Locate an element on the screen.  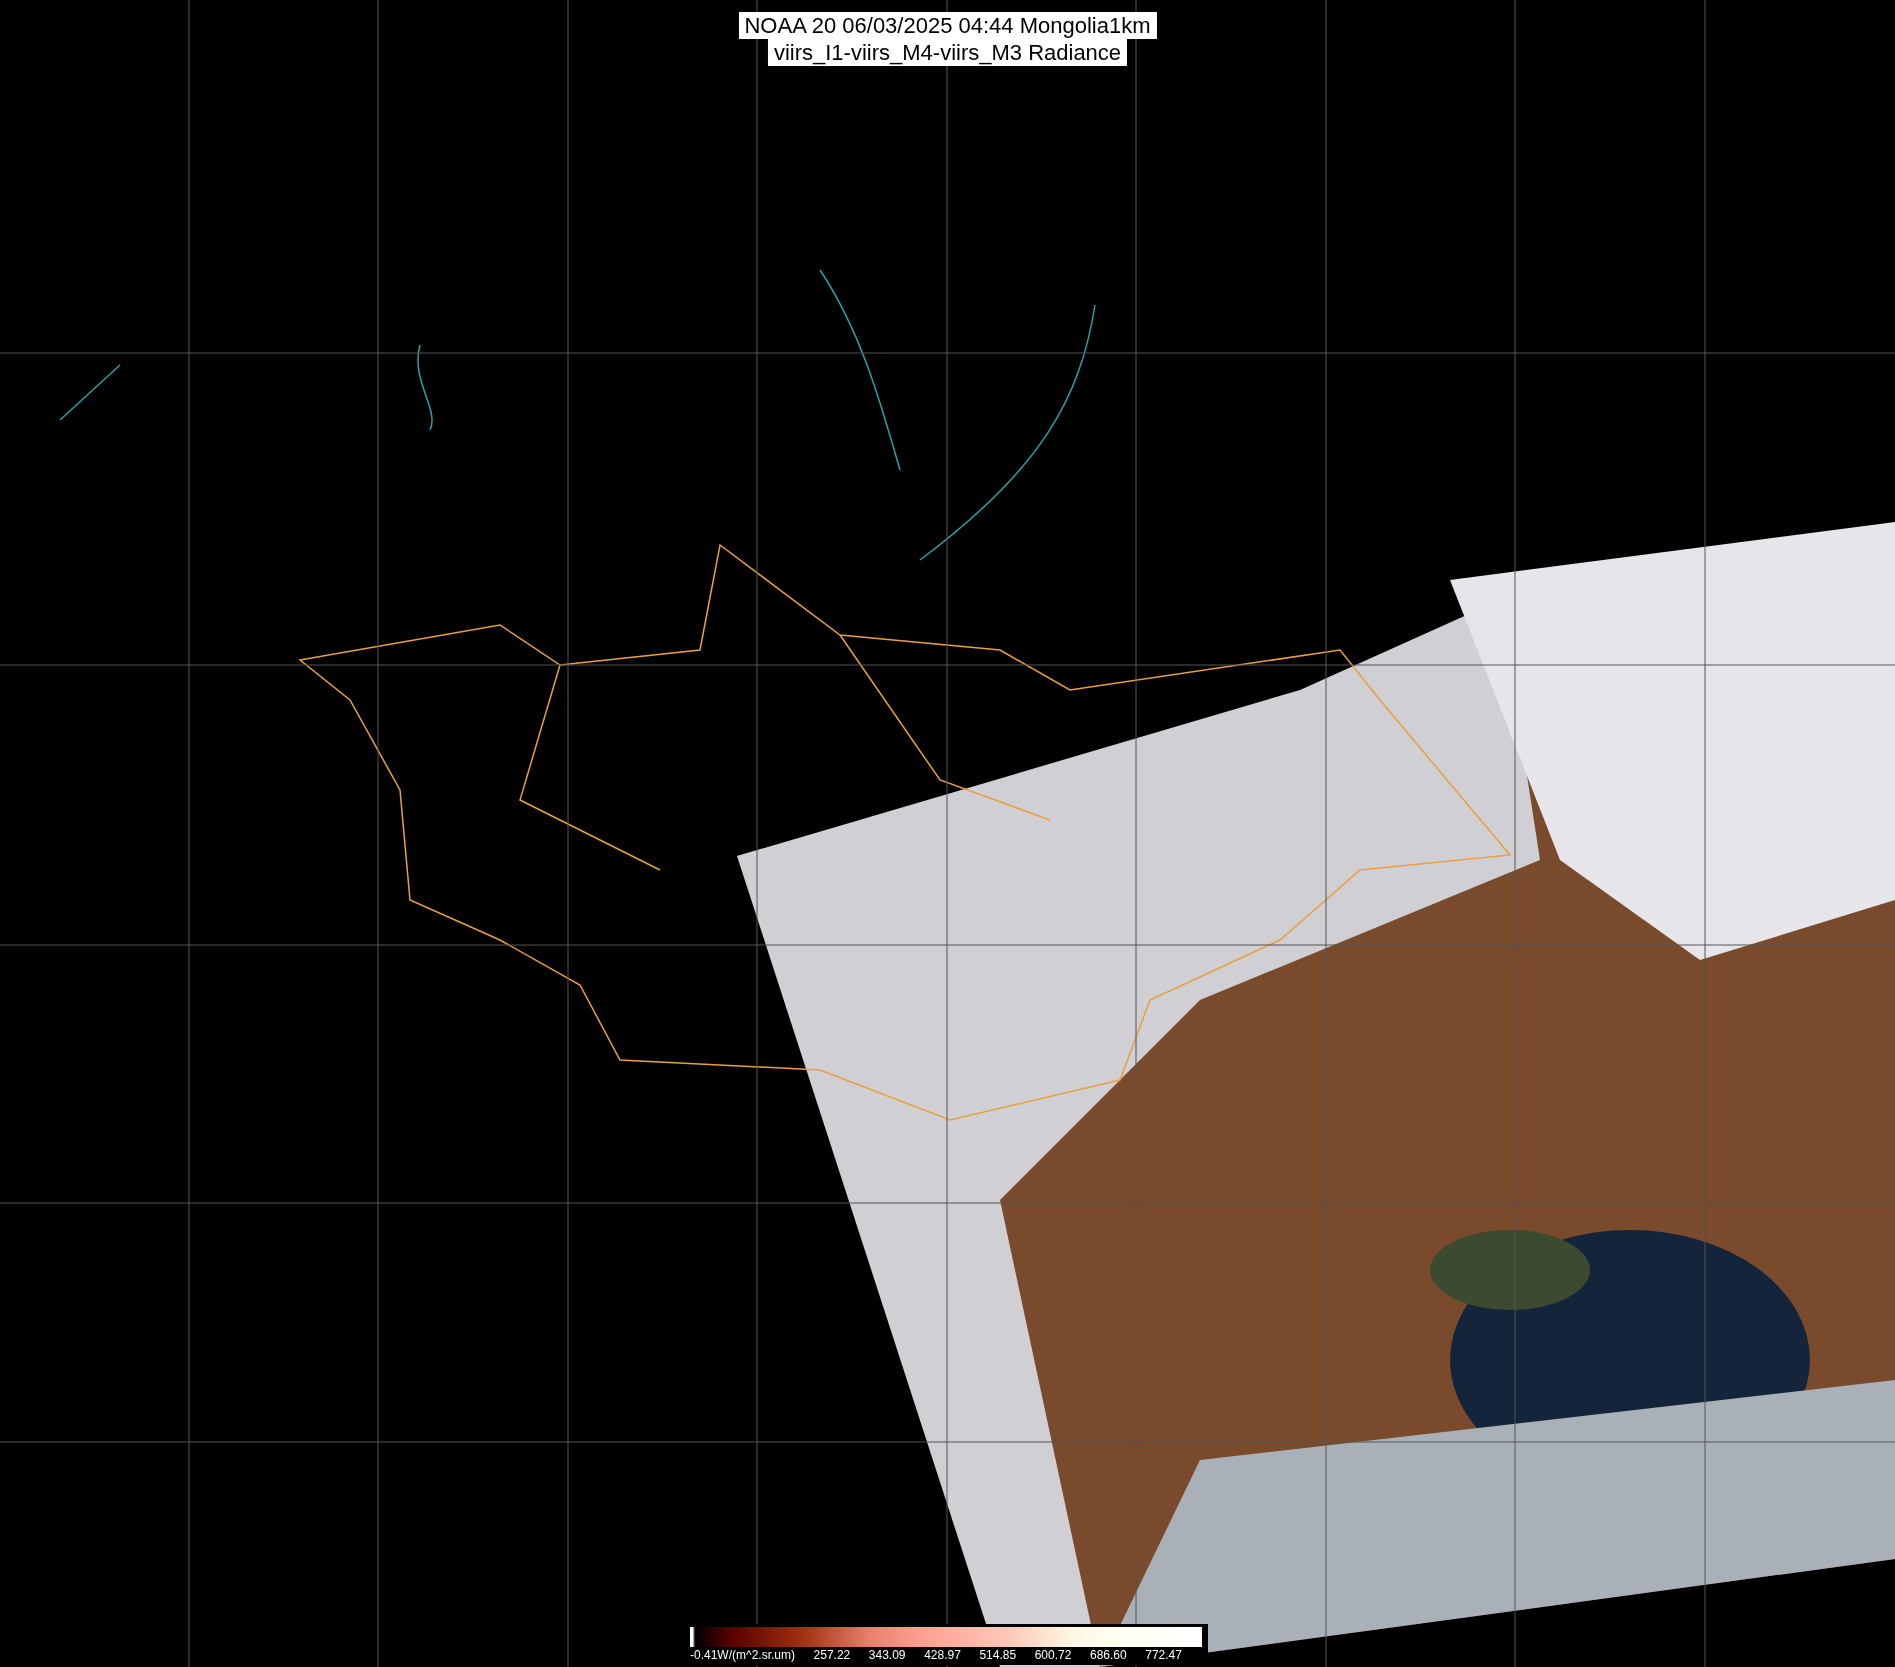
scale-label: 514.85 is located at coordinates (998, 1655).